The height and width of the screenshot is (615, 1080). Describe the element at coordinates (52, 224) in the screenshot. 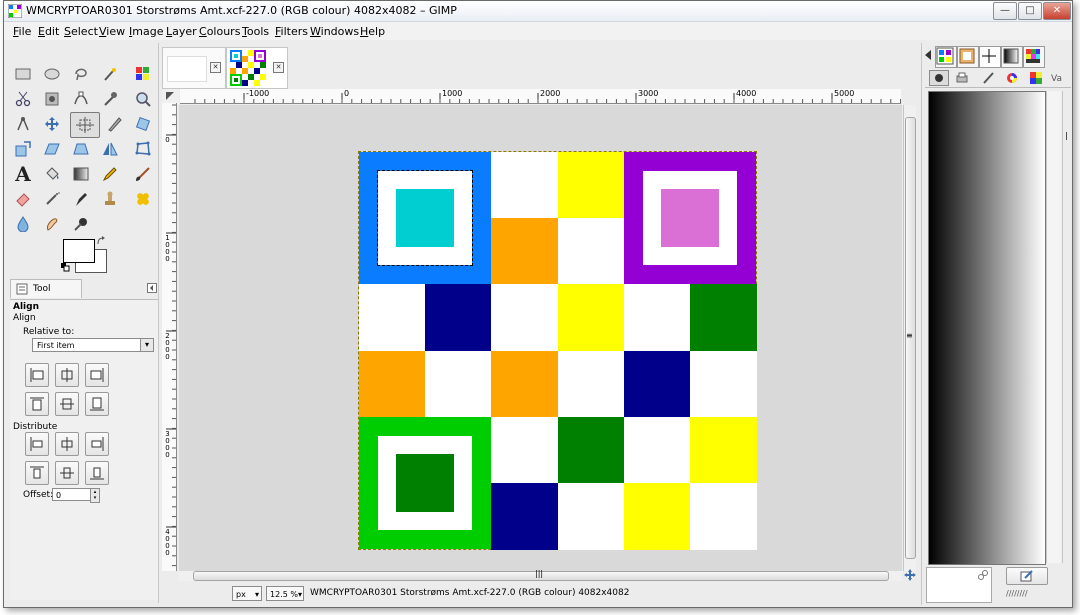

I see `smudge-tool` at that location.